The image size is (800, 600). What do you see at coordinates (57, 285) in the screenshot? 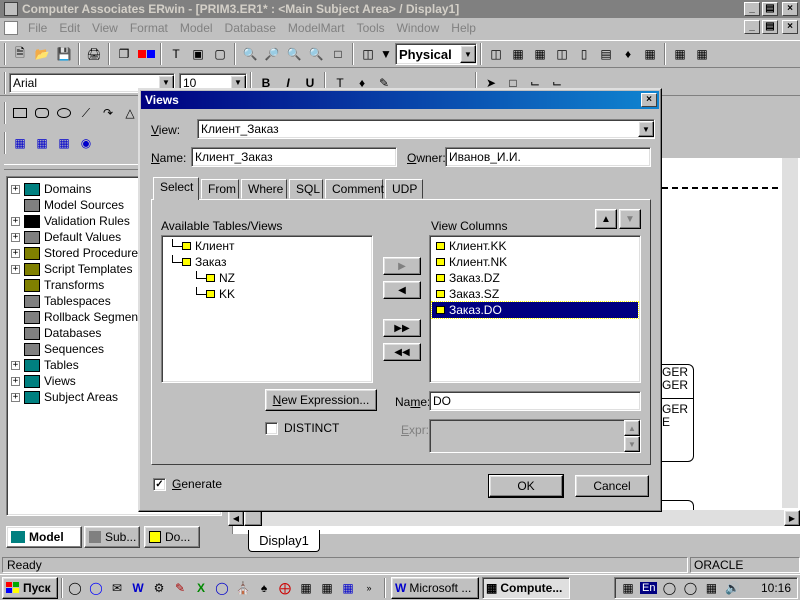
I see `tree-item: Transforms` at bounding box center [57, 285].